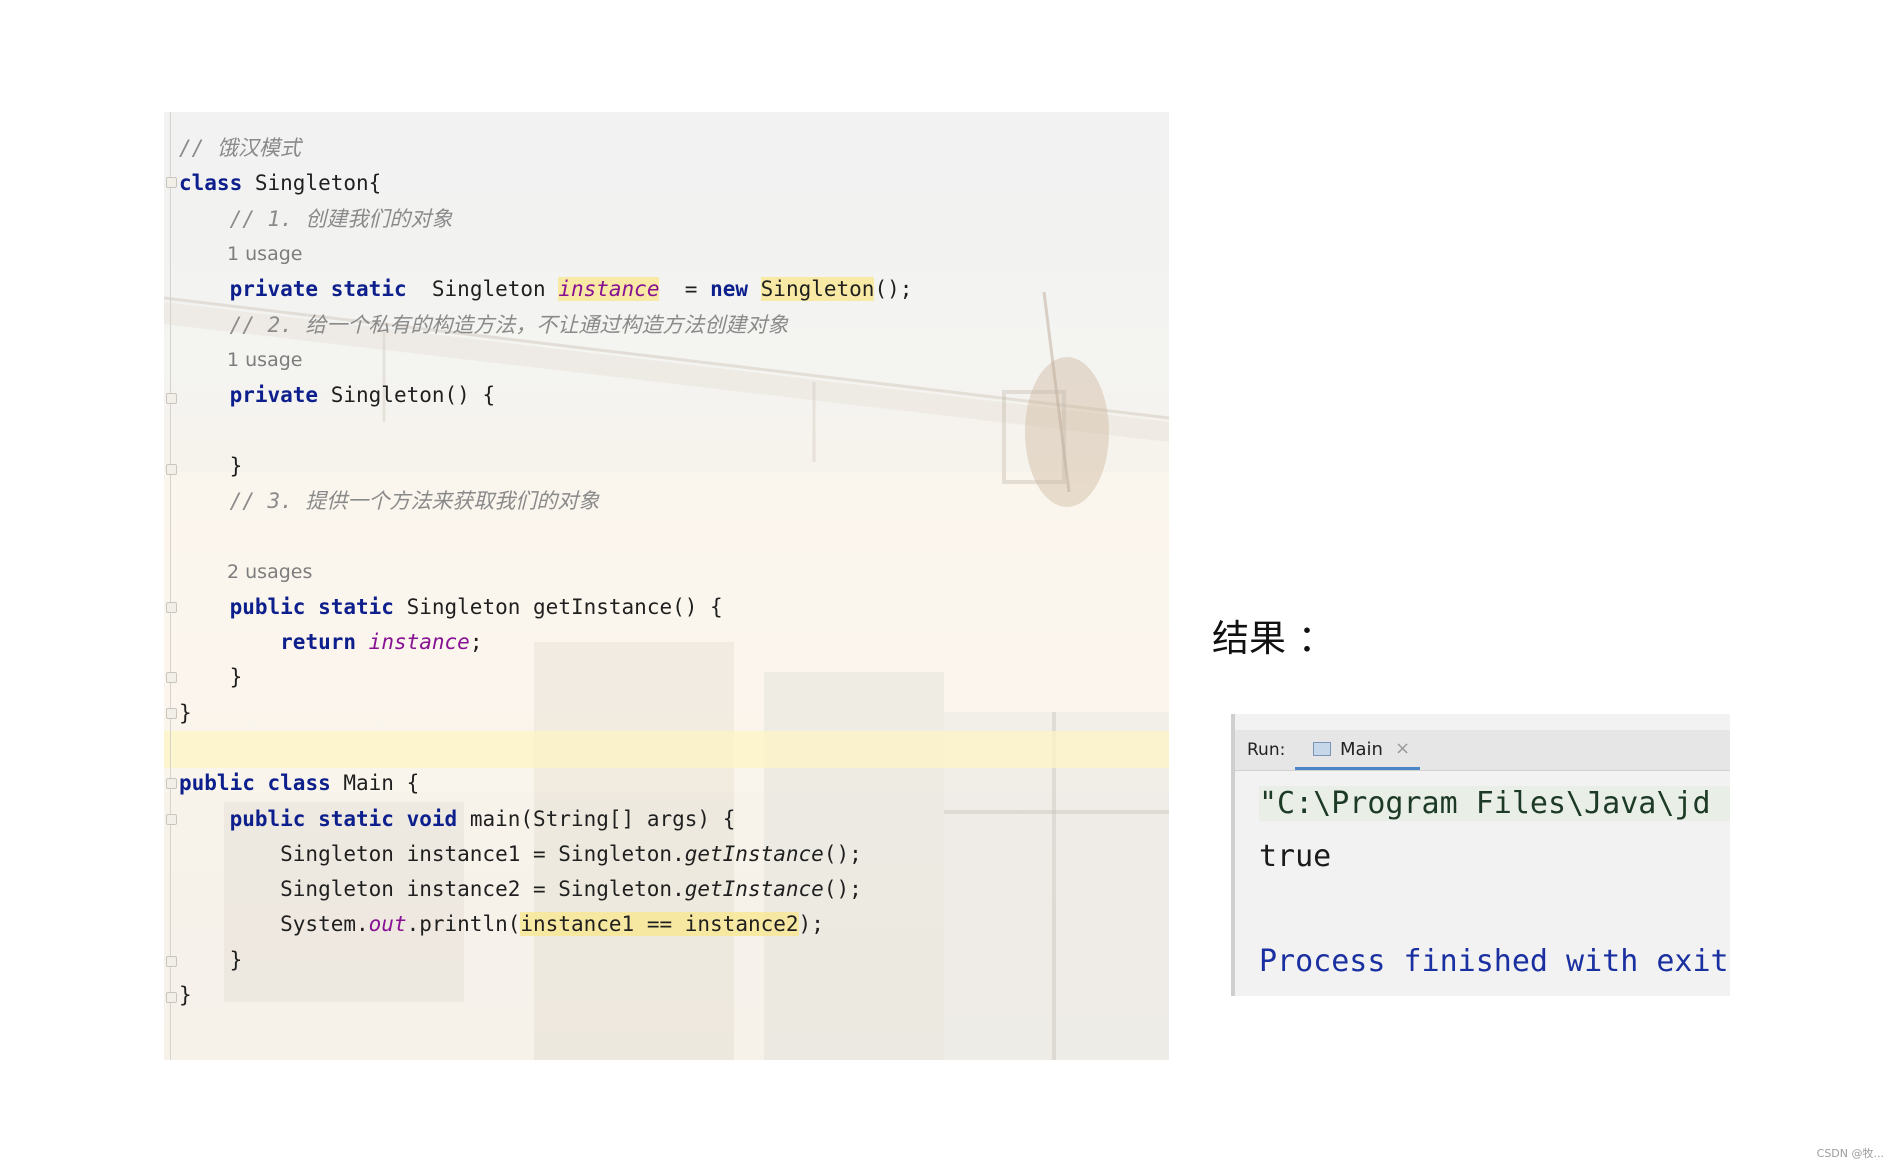 The height and width of the screenshot is (1169, 1898). I want to click on code-line: class Singleton{, so click(280, 183).